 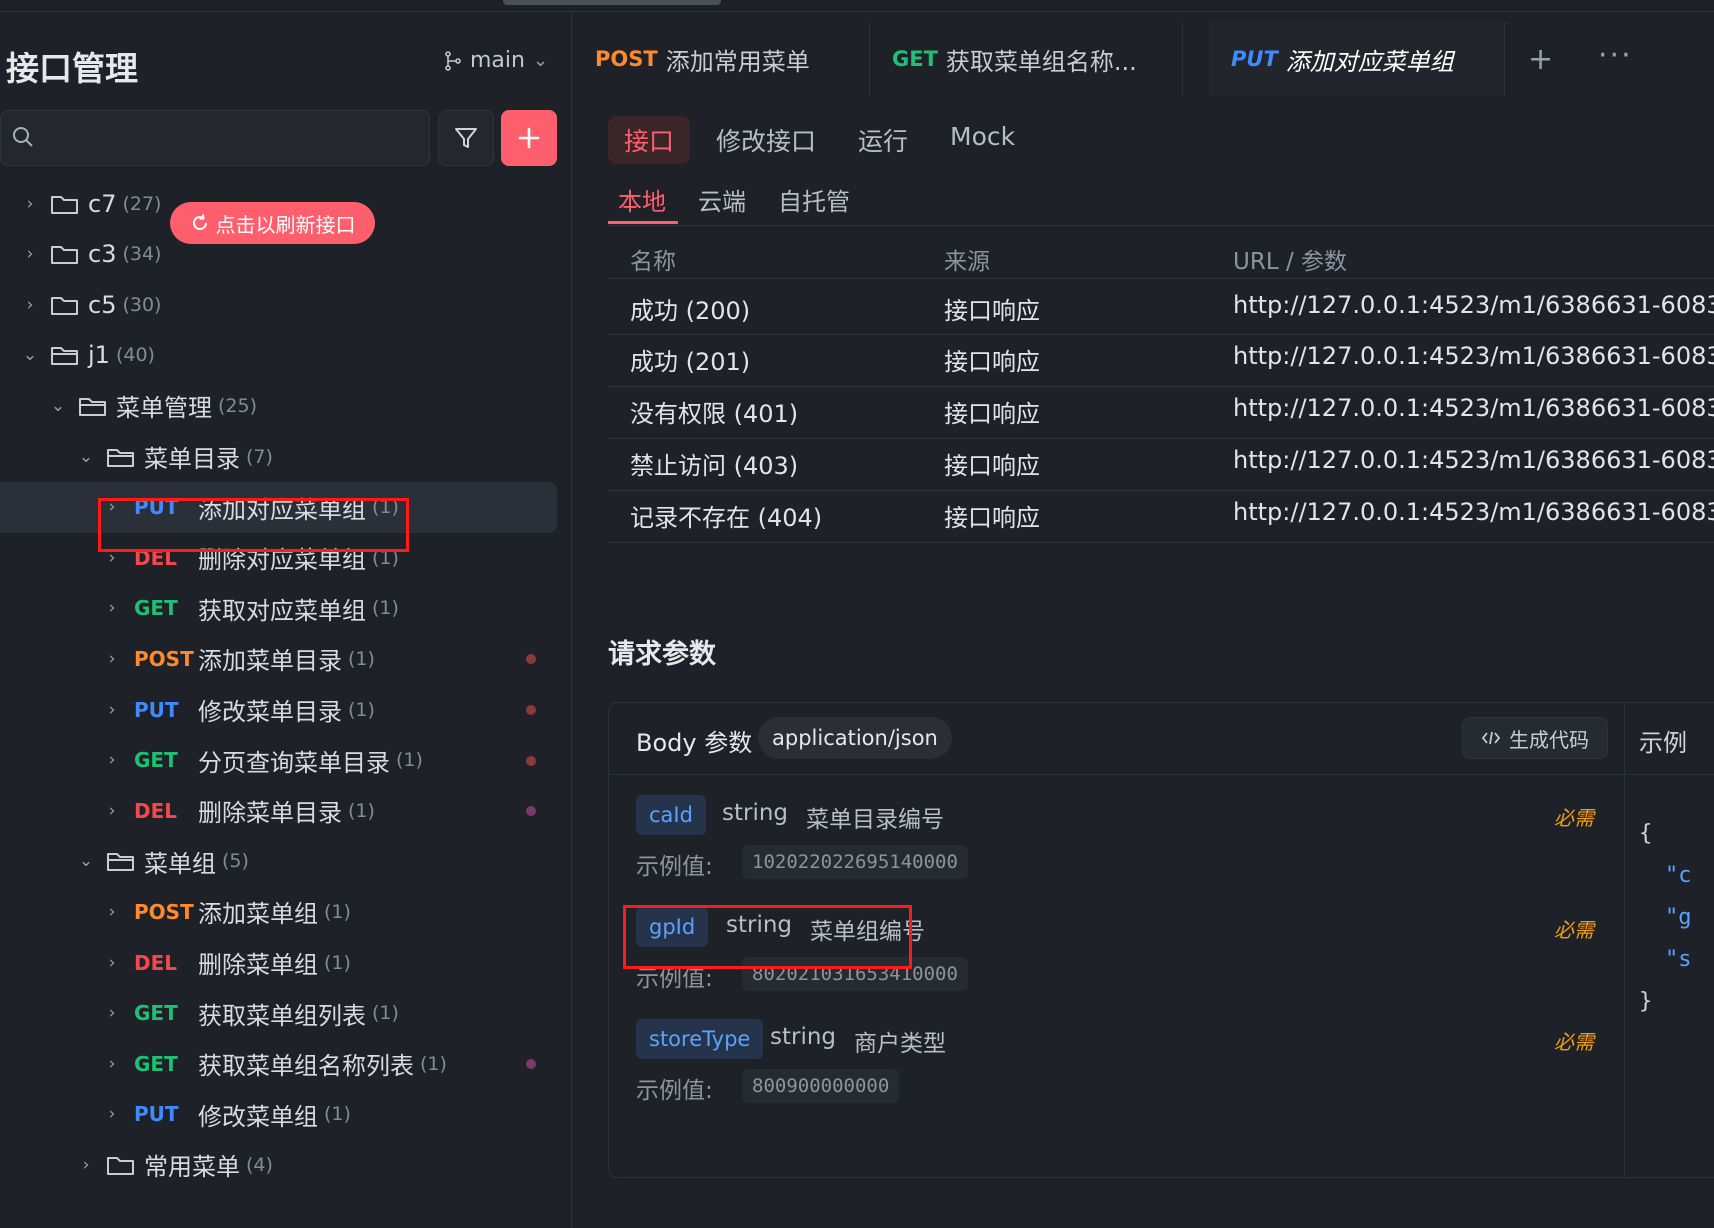 I want to click on mock-name: 没有权限 (401), so click(x=714, y=414).